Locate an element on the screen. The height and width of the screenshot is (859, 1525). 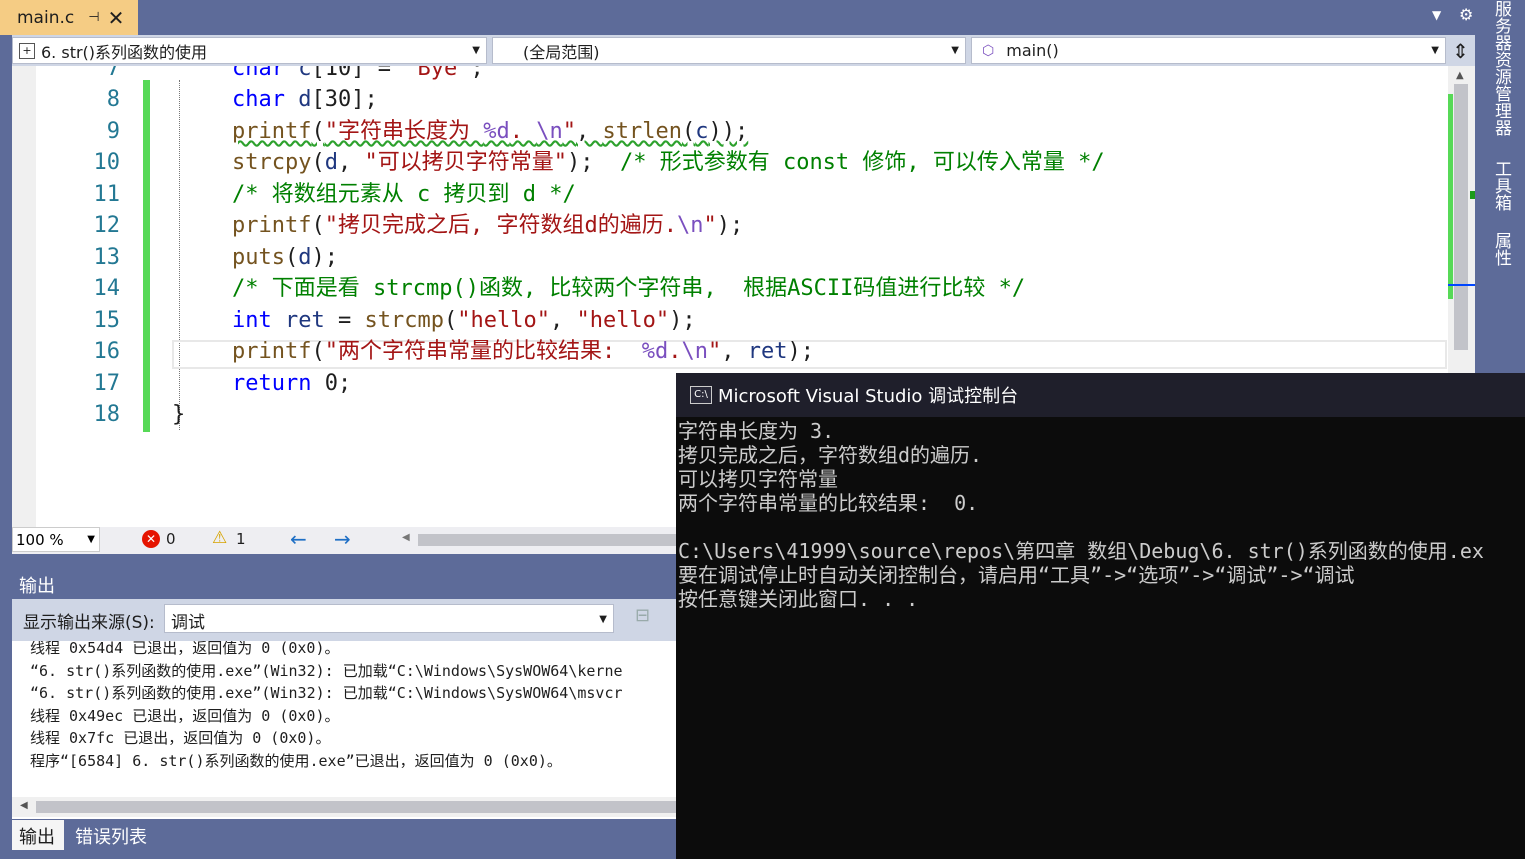
output-source-dropdown: 调试 ▼ is located at coordinates (389, 618).